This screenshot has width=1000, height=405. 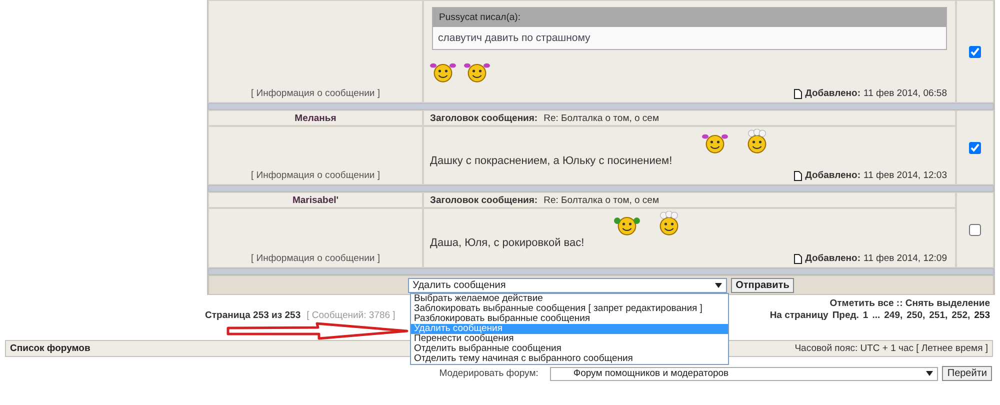 What do you see at coordinates (916, 315) in the screenshot?
I see `page-link: 250,` at bounding box center [916, 315].